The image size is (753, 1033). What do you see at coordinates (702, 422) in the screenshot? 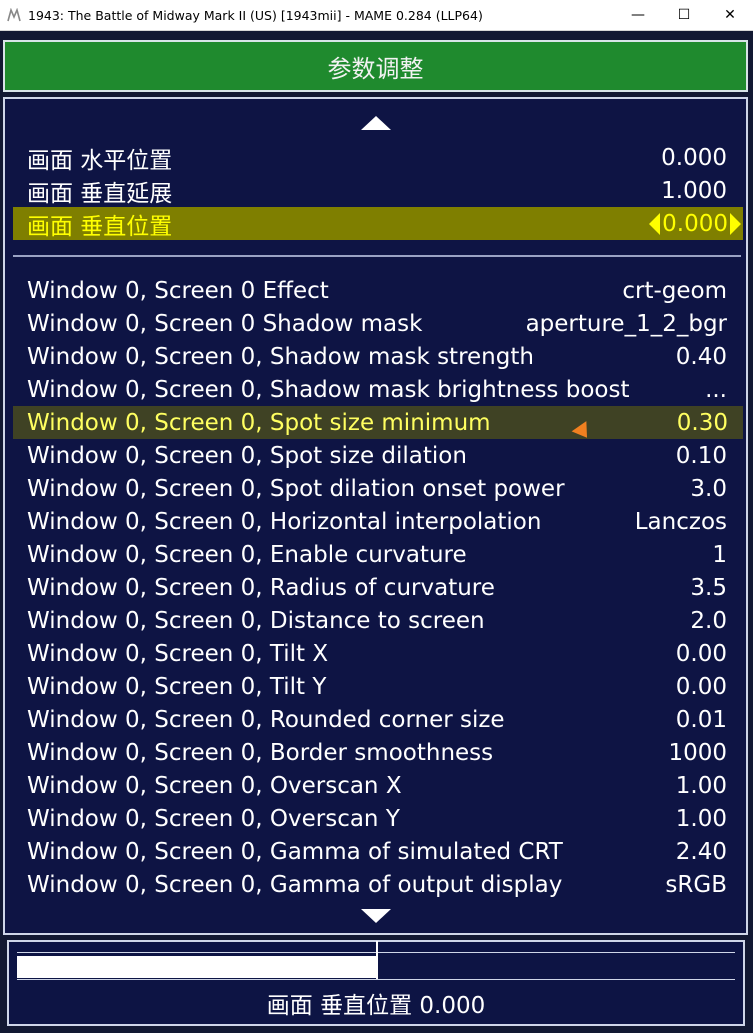
I see `menu-item-value: 0.30` at bounding box center [702, 422].